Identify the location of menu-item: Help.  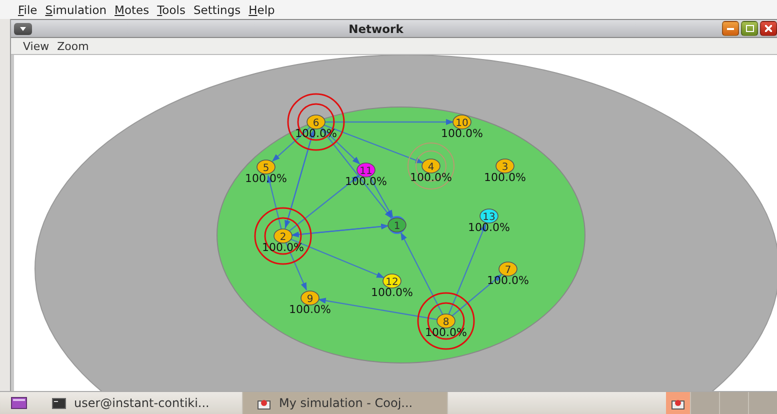
(261, 9).